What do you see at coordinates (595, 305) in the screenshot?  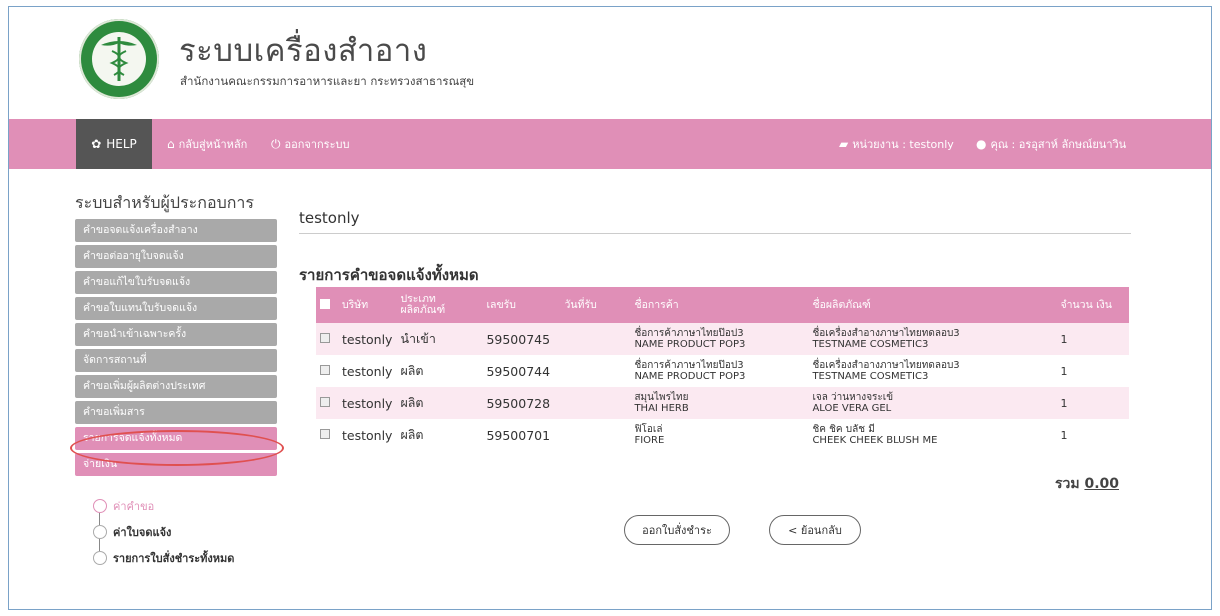 I see `col-date: วันที่รับ` at bounding box center [595, 305].